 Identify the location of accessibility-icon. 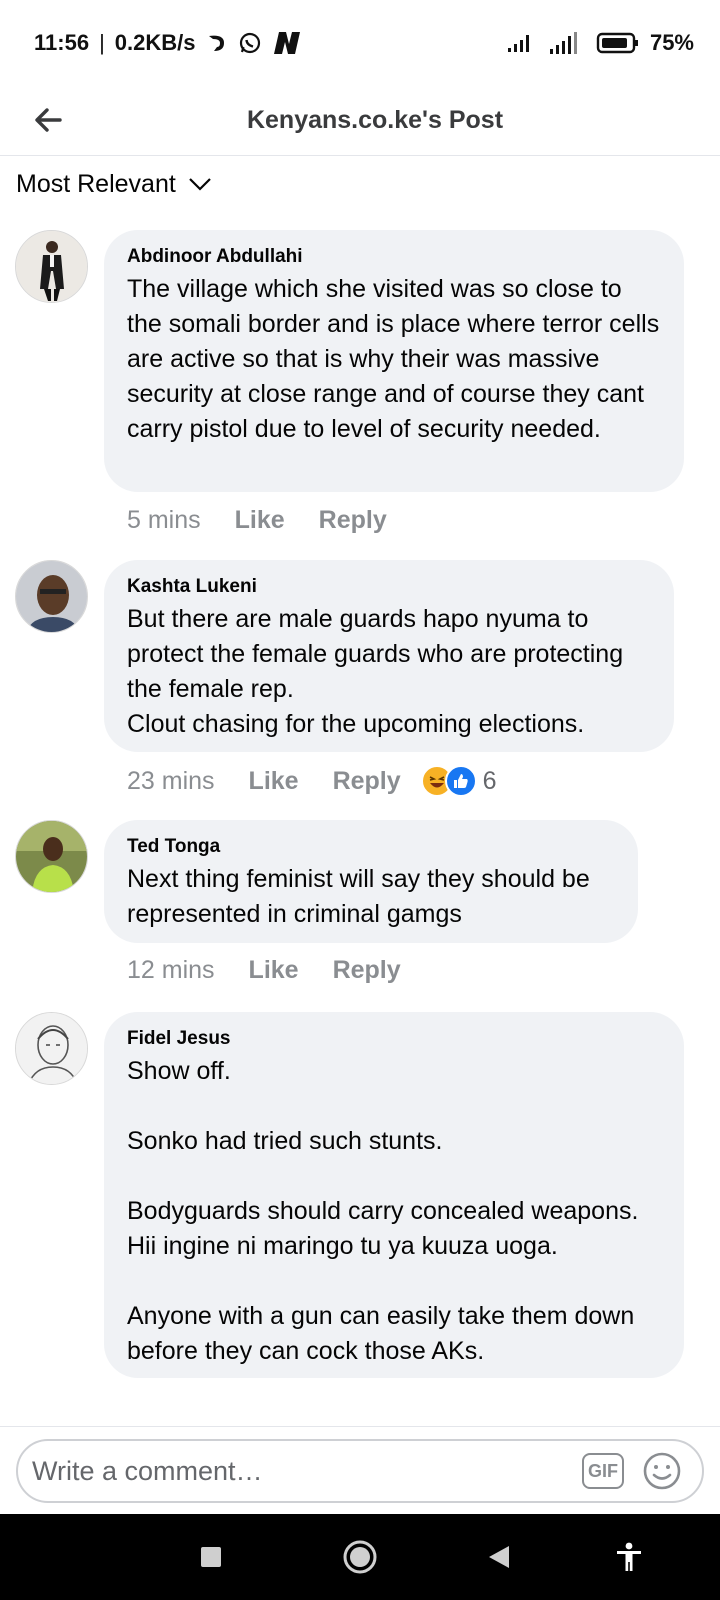
(629, 1556).